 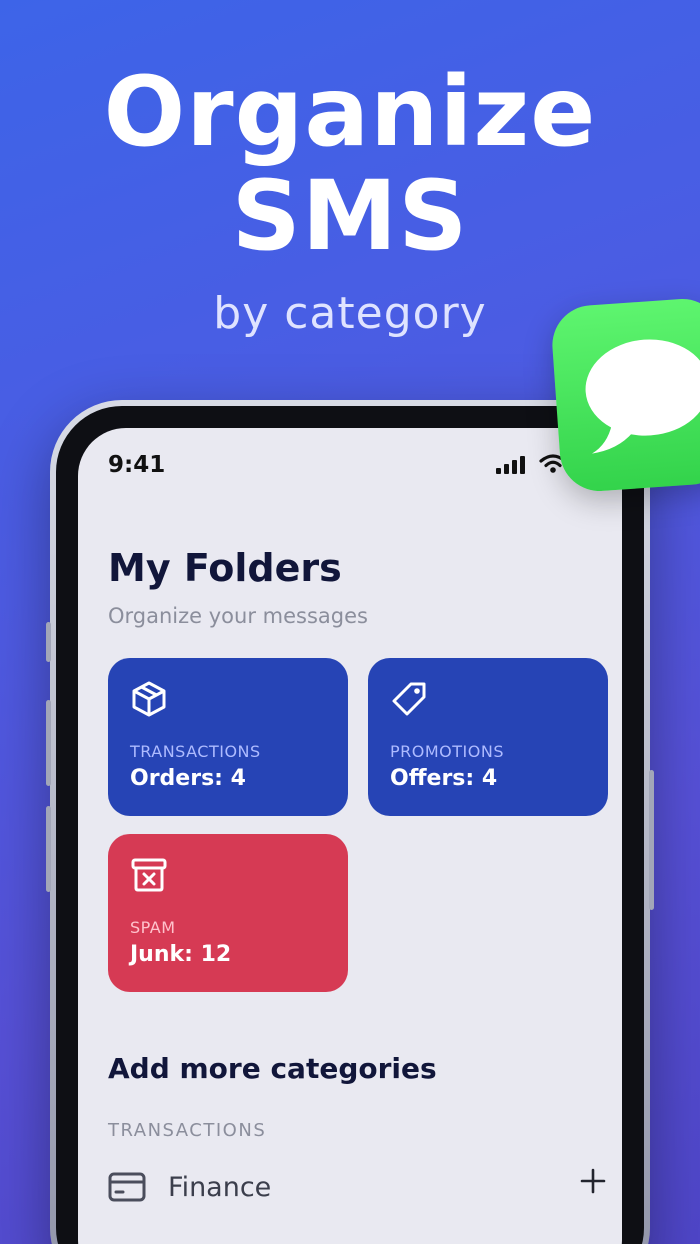 What do you see at coordinates (350, 216) in the screenshot?
I see `hero-title-line2: SMS` at bounding box center [350, 216].